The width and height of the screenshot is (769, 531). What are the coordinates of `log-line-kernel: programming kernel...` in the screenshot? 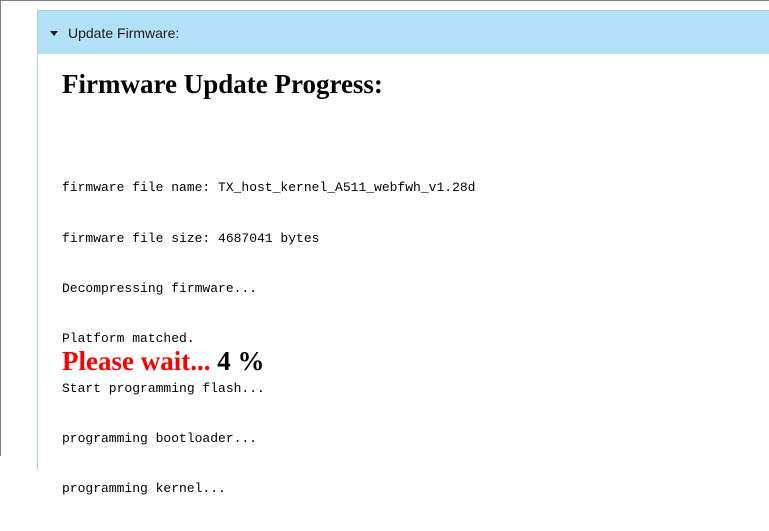 It's located at (144, 489).